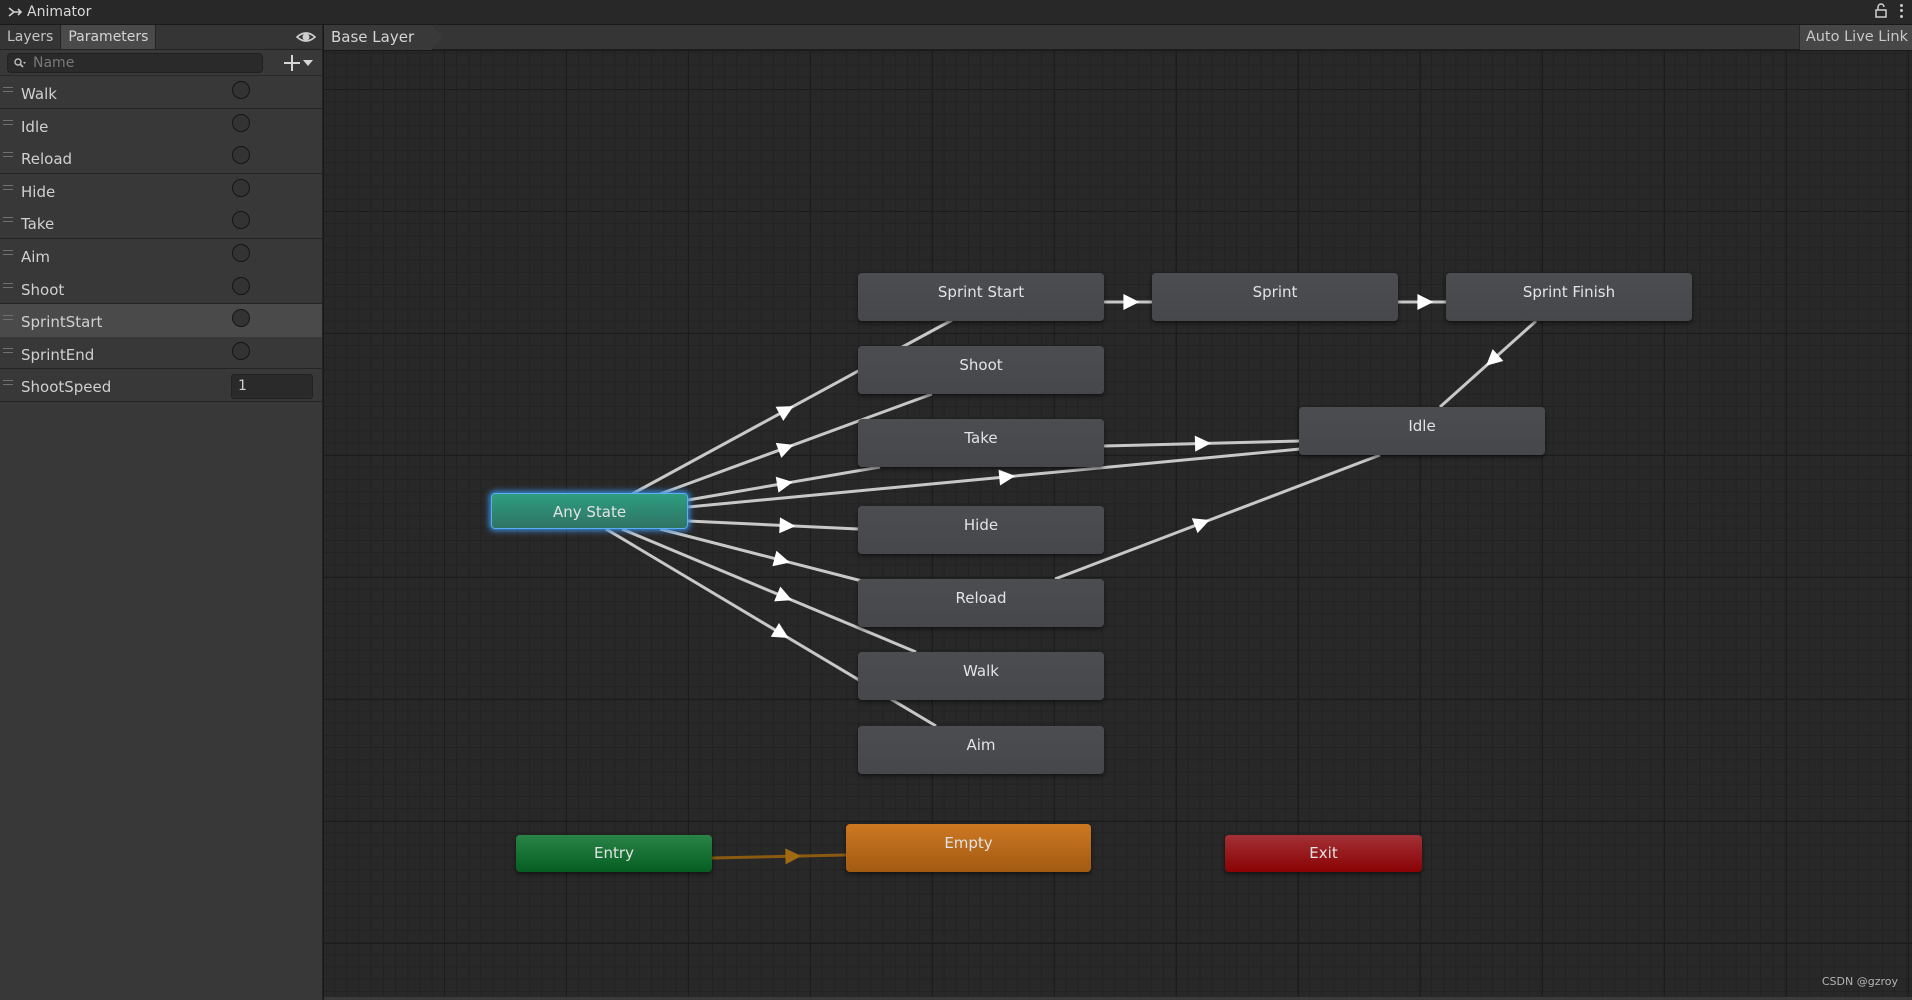 This screenshot has width=1912, height=1000. Describe the element at coordinates (956, 12) in the screenshot. I see `window-titlebar: Animator` at that location.